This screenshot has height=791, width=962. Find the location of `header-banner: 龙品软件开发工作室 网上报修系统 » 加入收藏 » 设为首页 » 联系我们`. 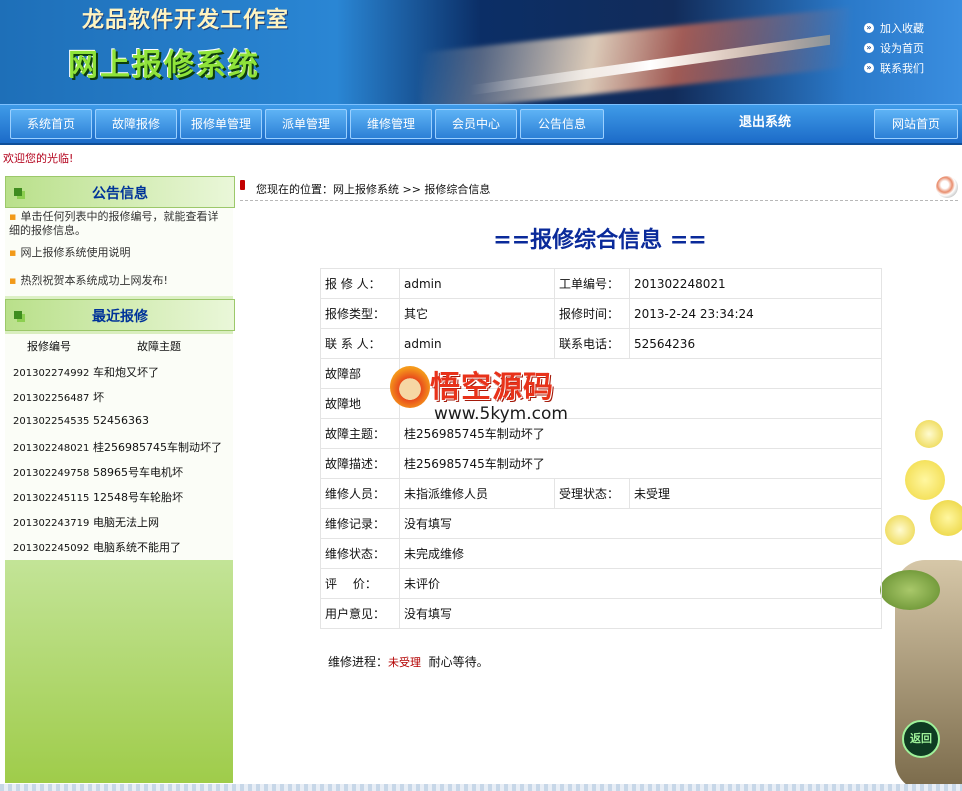

header-banner: 龙品软件开发工作室 网上报修系统 » 加入收藏 » 设为首页 » 联系我们 is located at coordinates (481, 52).